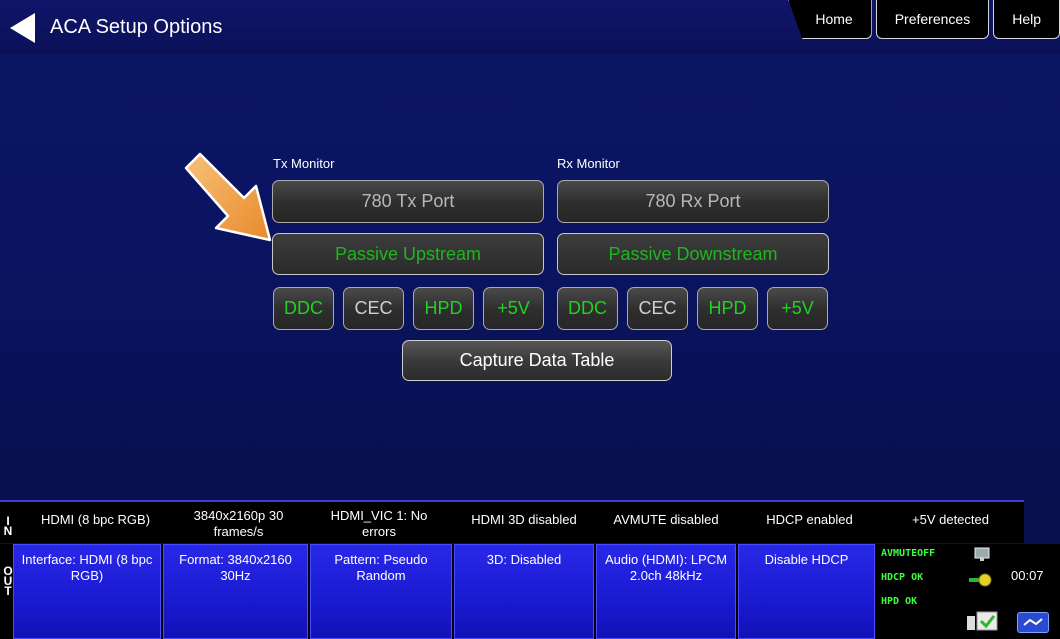 The image size is (1060, 639). What do you see at coordinates (1026, 19) in the screenshot?
I see `tab-help: Help` at bounding box center [1026, 19].